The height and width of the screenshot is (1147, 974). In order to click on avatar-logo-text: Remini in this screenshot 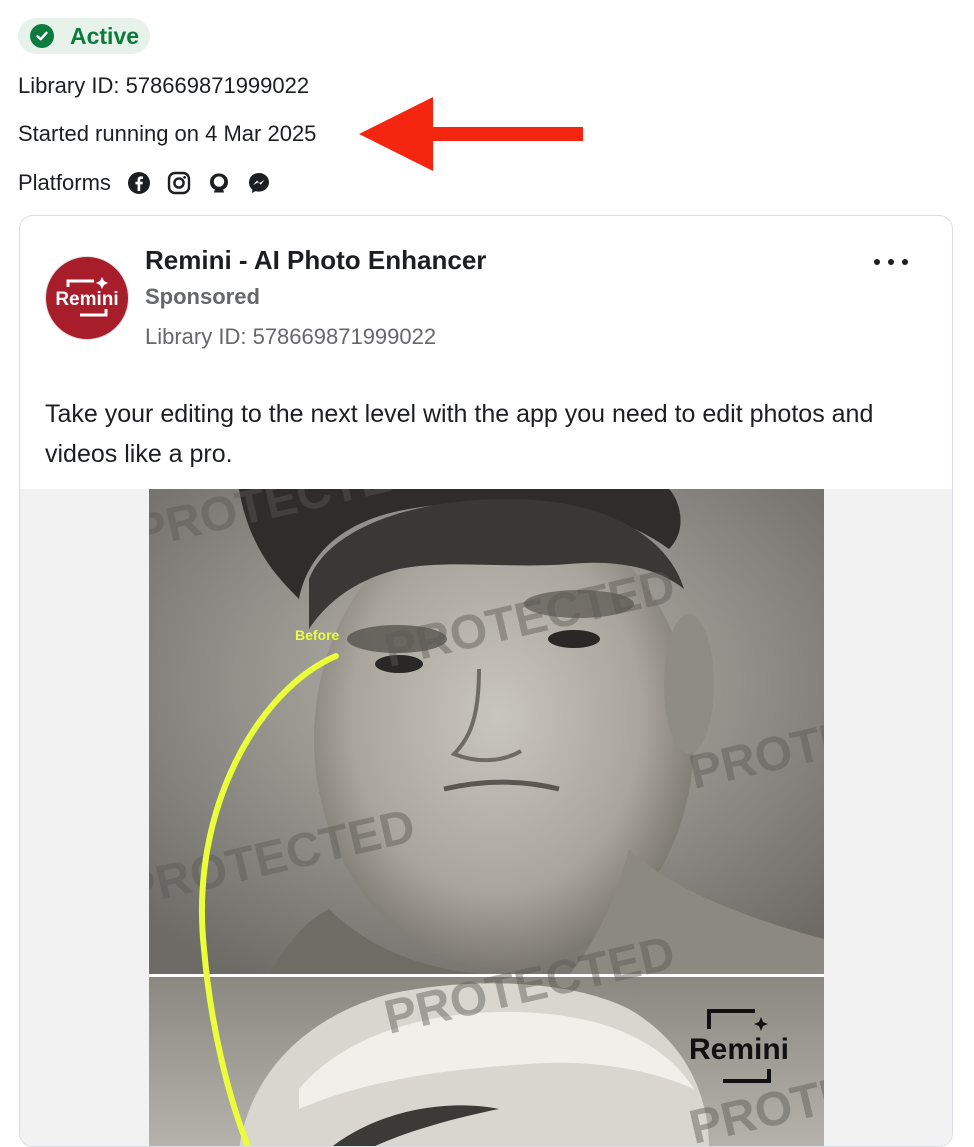, I will do `click(86, 299)`.